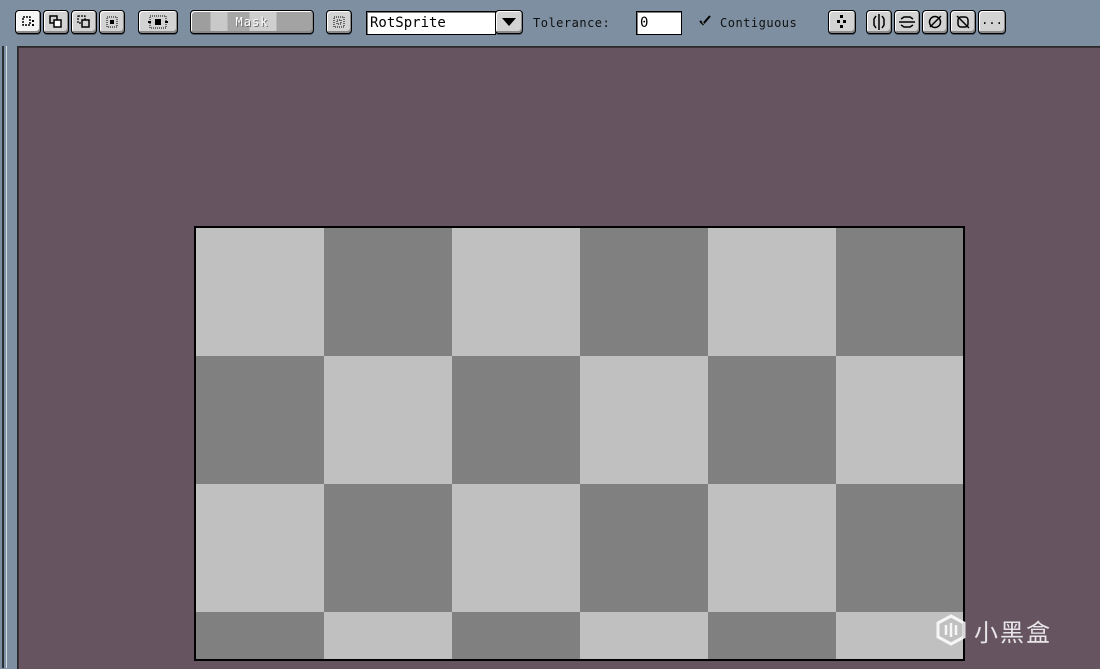  What do you see at coordinates (3, 357) in the screenshot?
I see `panel-divider` at bounding box center [3, 357].